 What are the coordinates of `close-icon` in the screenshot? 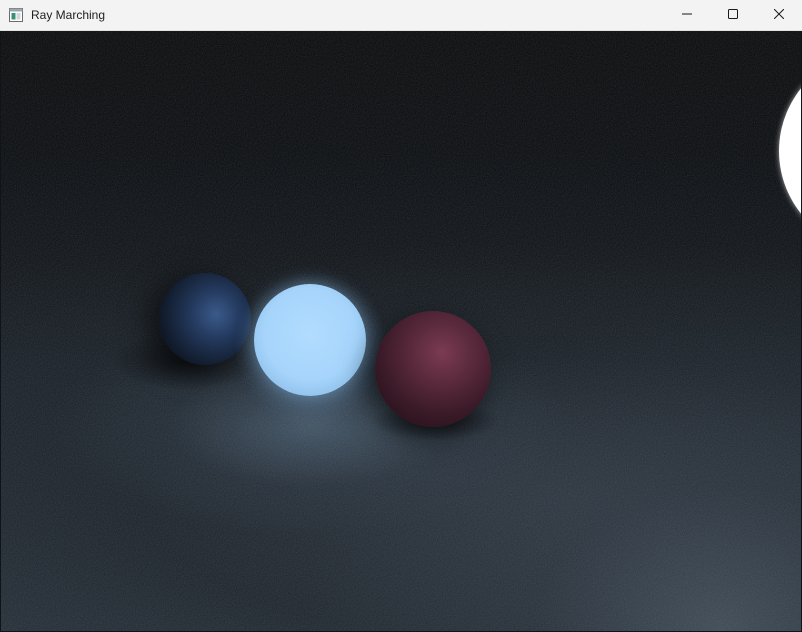 It's located at (779, 15).